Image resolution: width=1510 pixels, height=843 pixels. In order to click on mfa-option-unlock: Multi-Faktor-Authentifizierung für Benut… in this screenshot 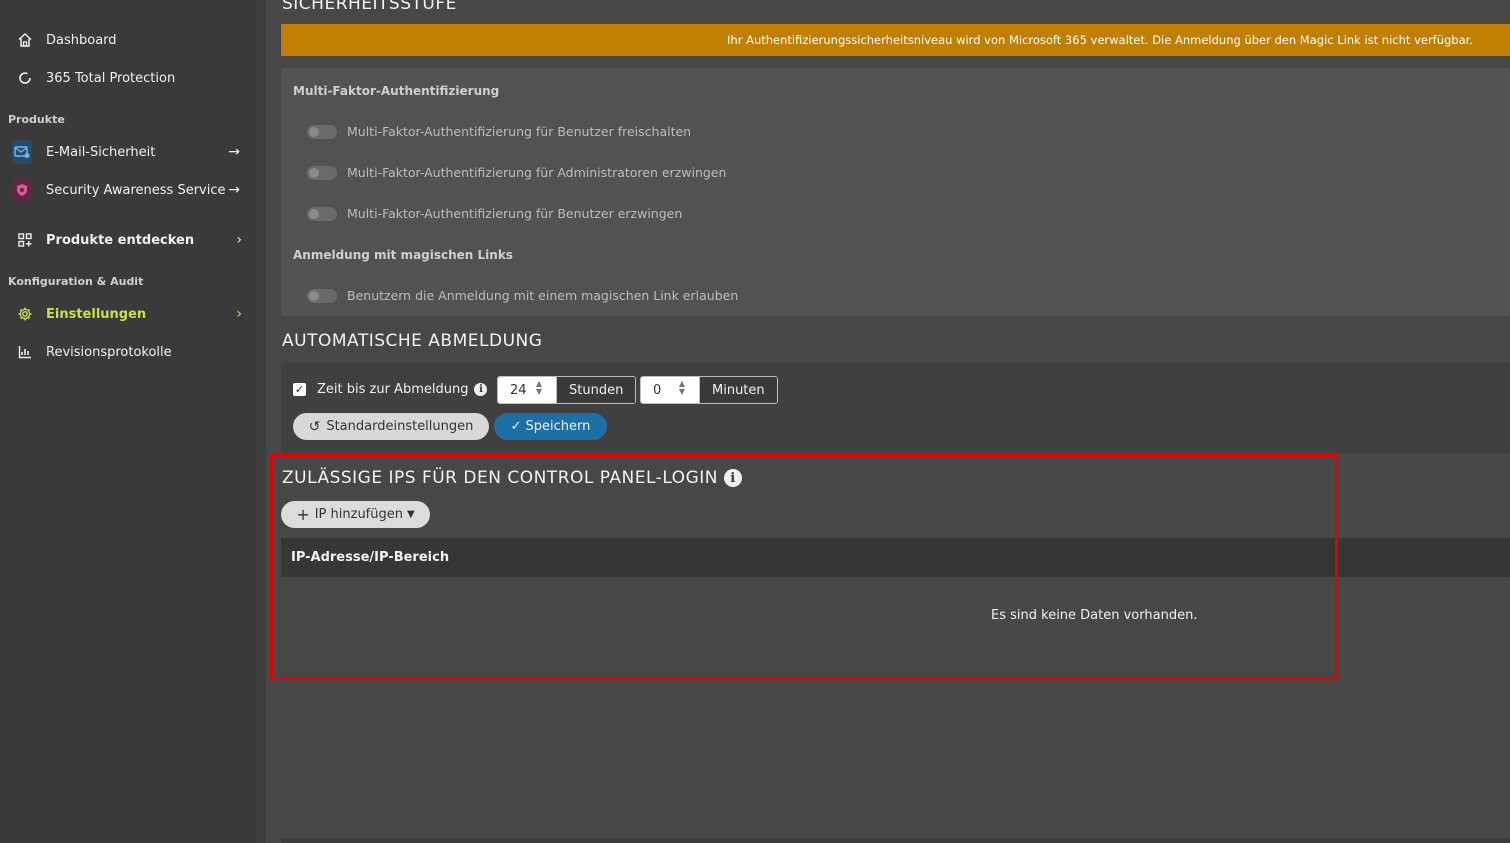, I will do `click(499, 131)`.